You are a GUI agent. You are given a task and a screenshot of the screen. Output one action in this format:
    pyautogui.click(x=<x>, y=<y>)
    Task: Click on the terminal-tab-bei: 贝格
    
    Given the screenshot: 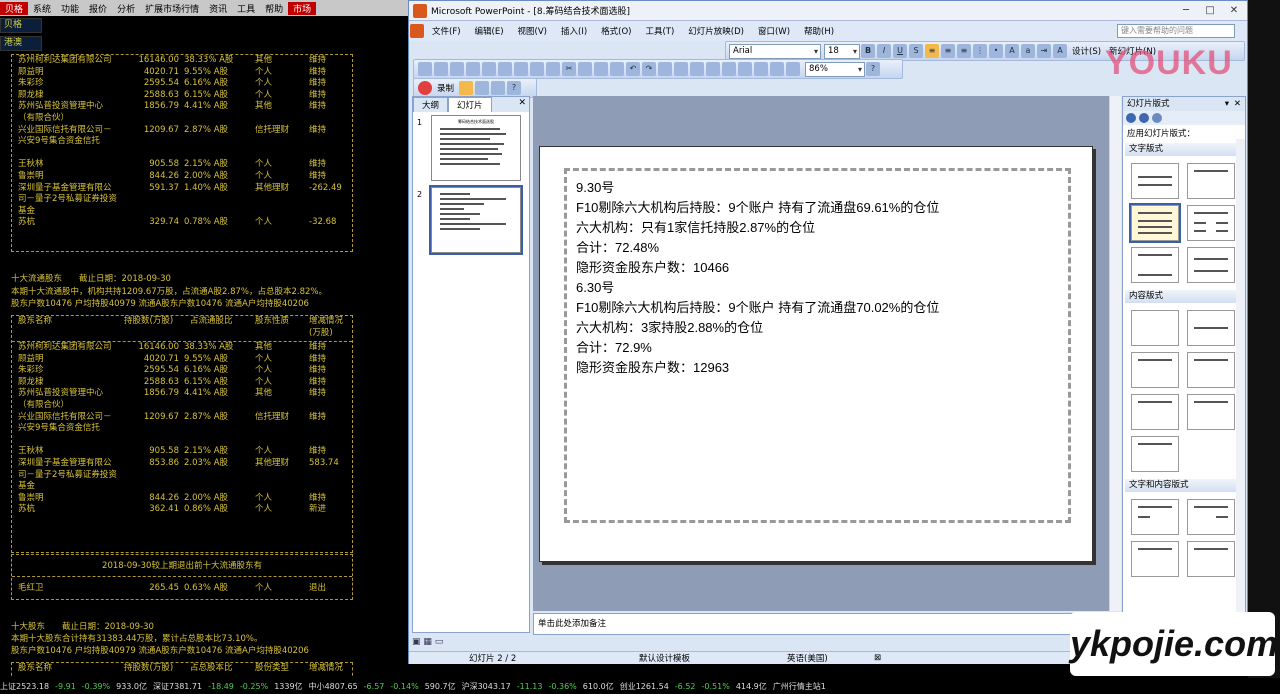 What is the action you would take?
    pyautogui.click(x=21, y=25)
    